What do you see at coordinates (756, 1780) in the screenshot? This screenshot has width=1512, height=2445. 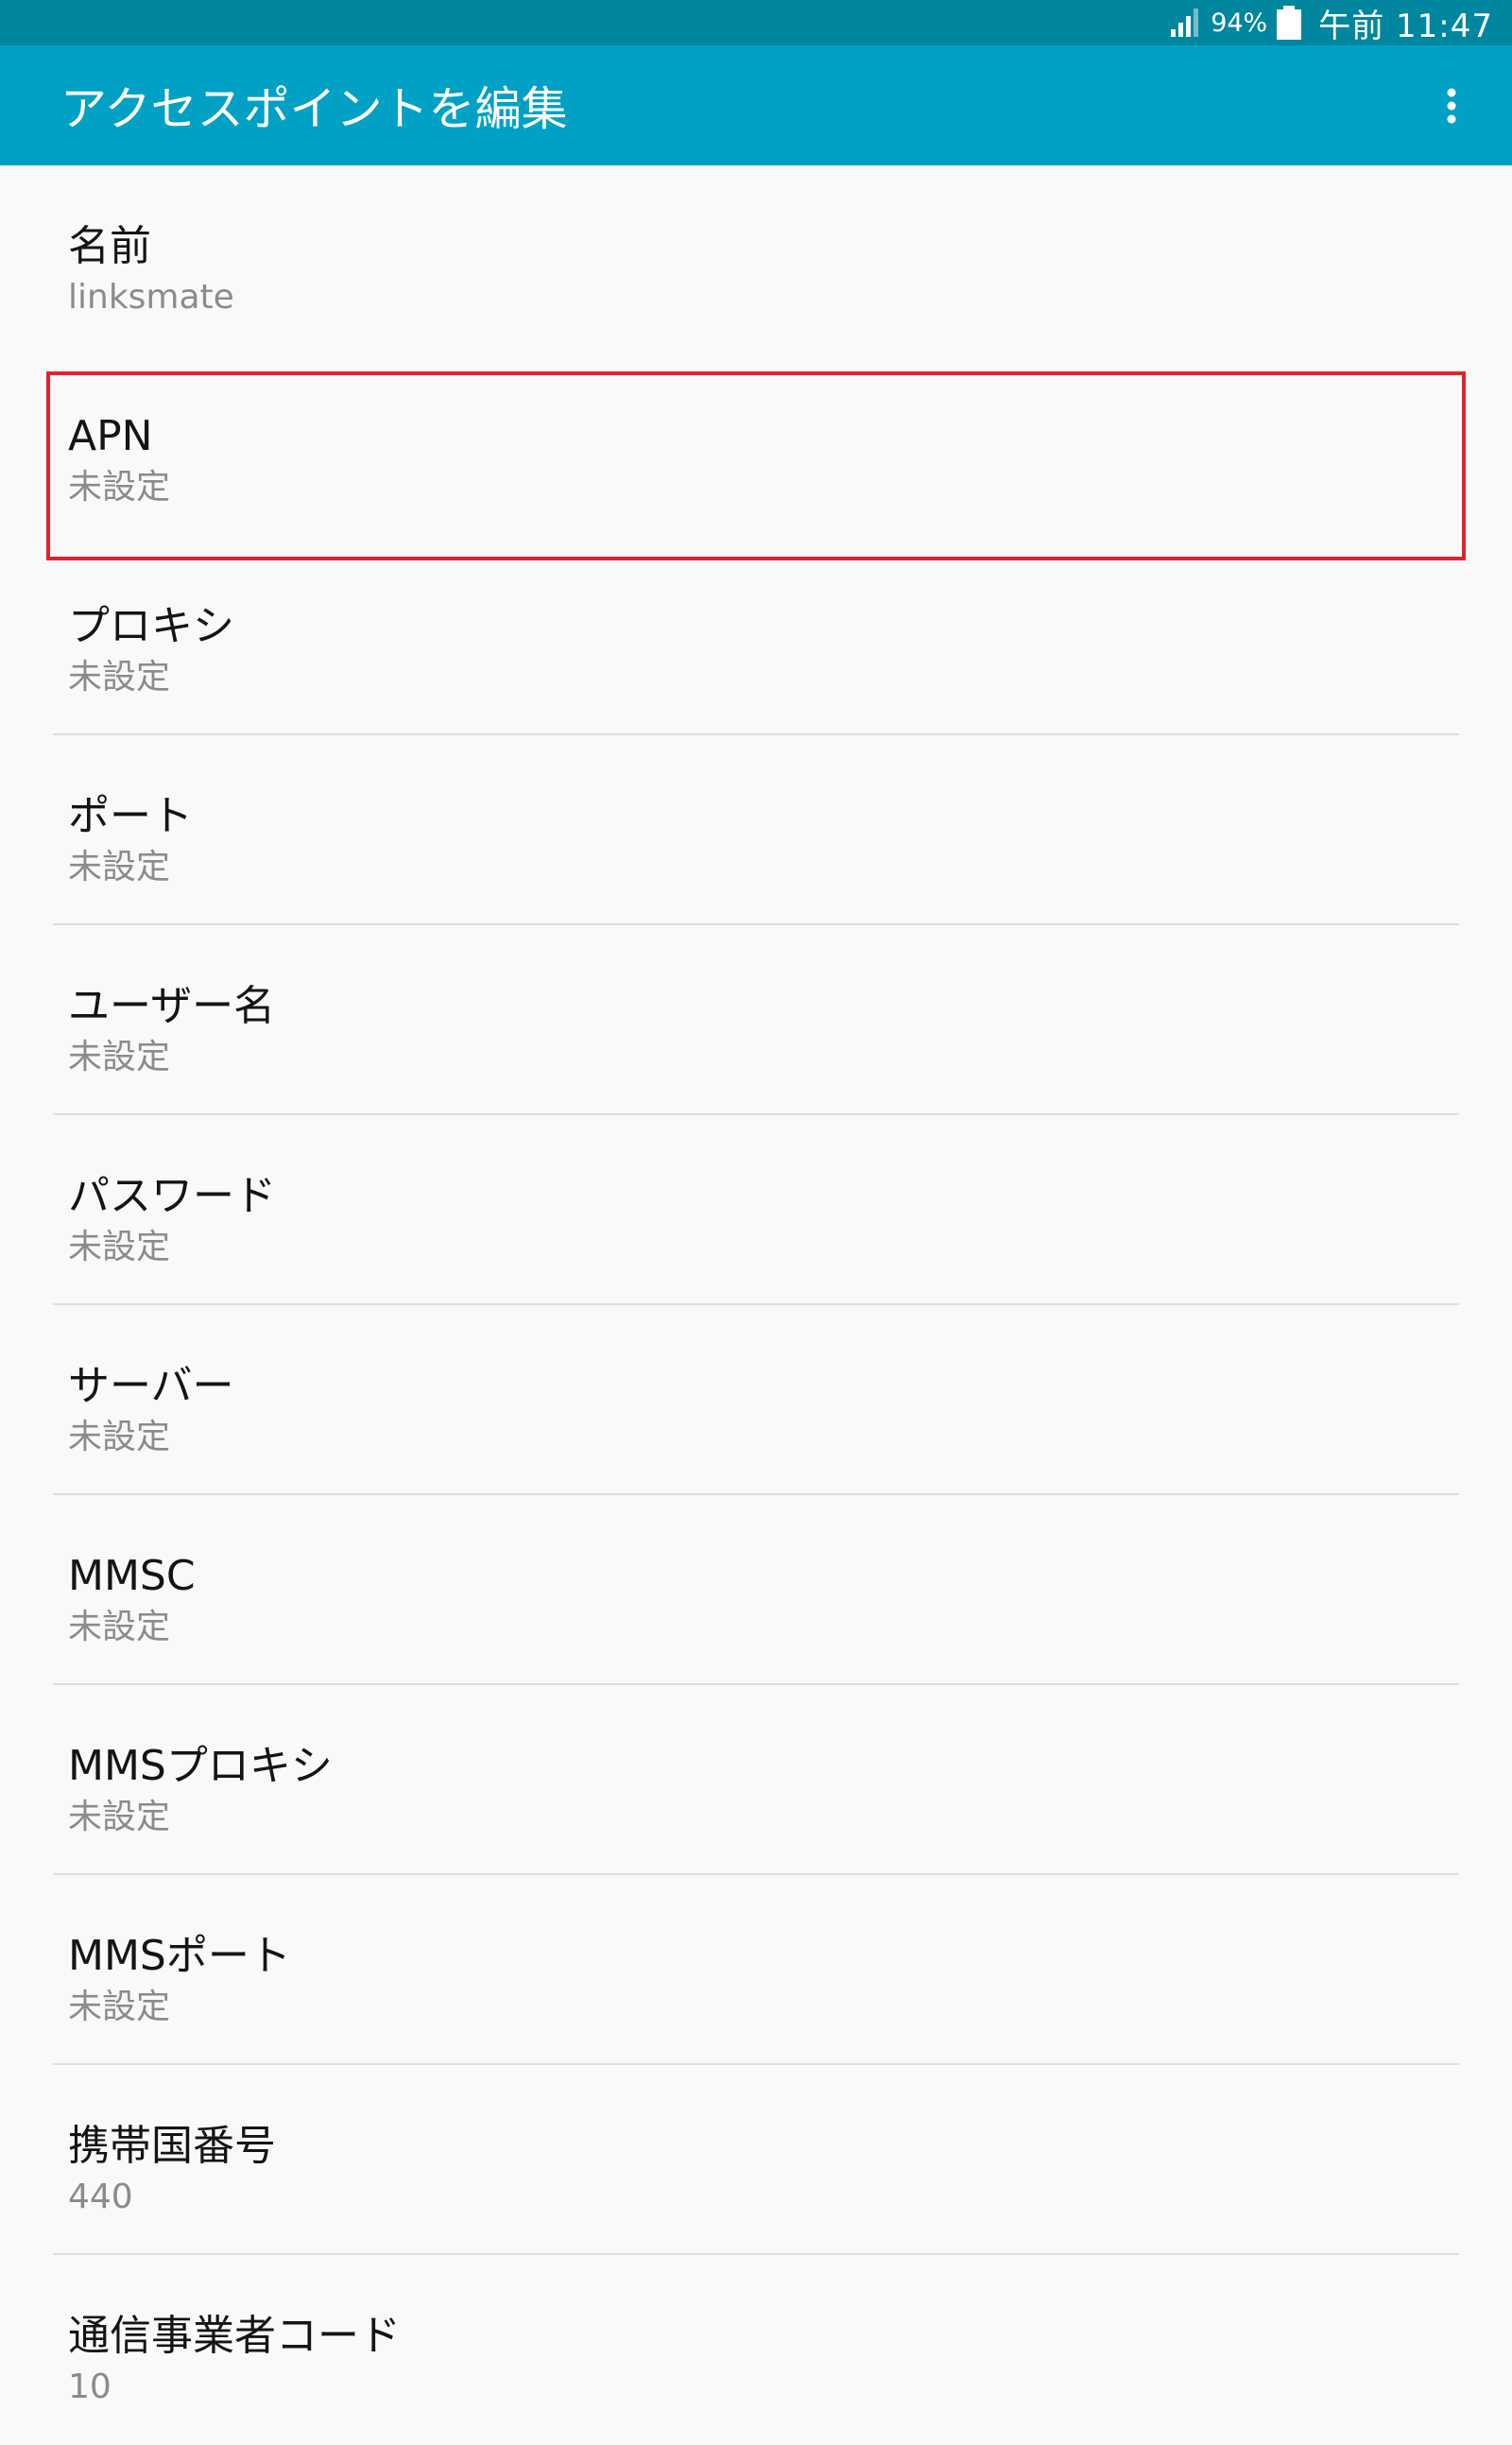 I see `setting-item-mms-proxy: MMSプロキシ 未設定` at bounding box center [756, 1780].